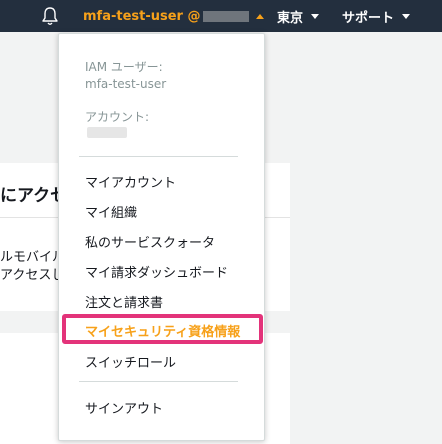 The width and height of the screenshot is (442, 444). Describe the element at coordinates (124, 407) in the screenshot. I see `menu-item-sign-out: サインアウト` at that location.